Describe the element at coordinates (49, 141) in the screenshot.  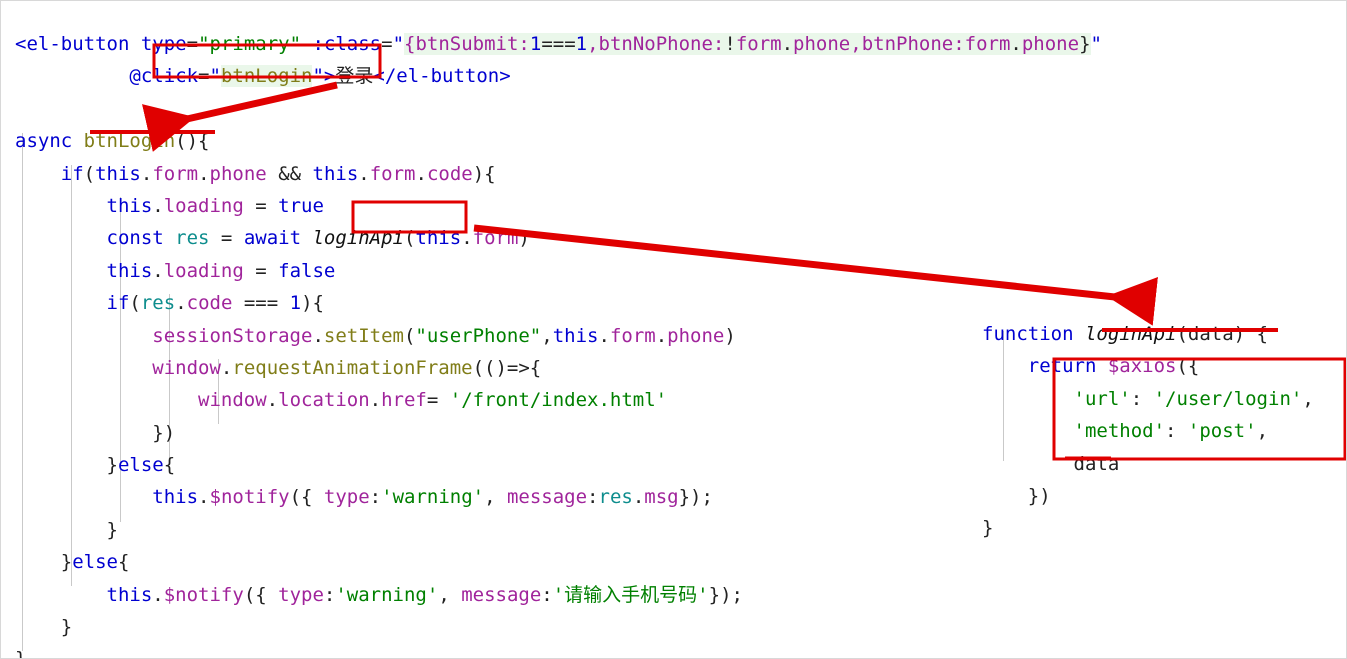
I see `code-token: async` at that location.